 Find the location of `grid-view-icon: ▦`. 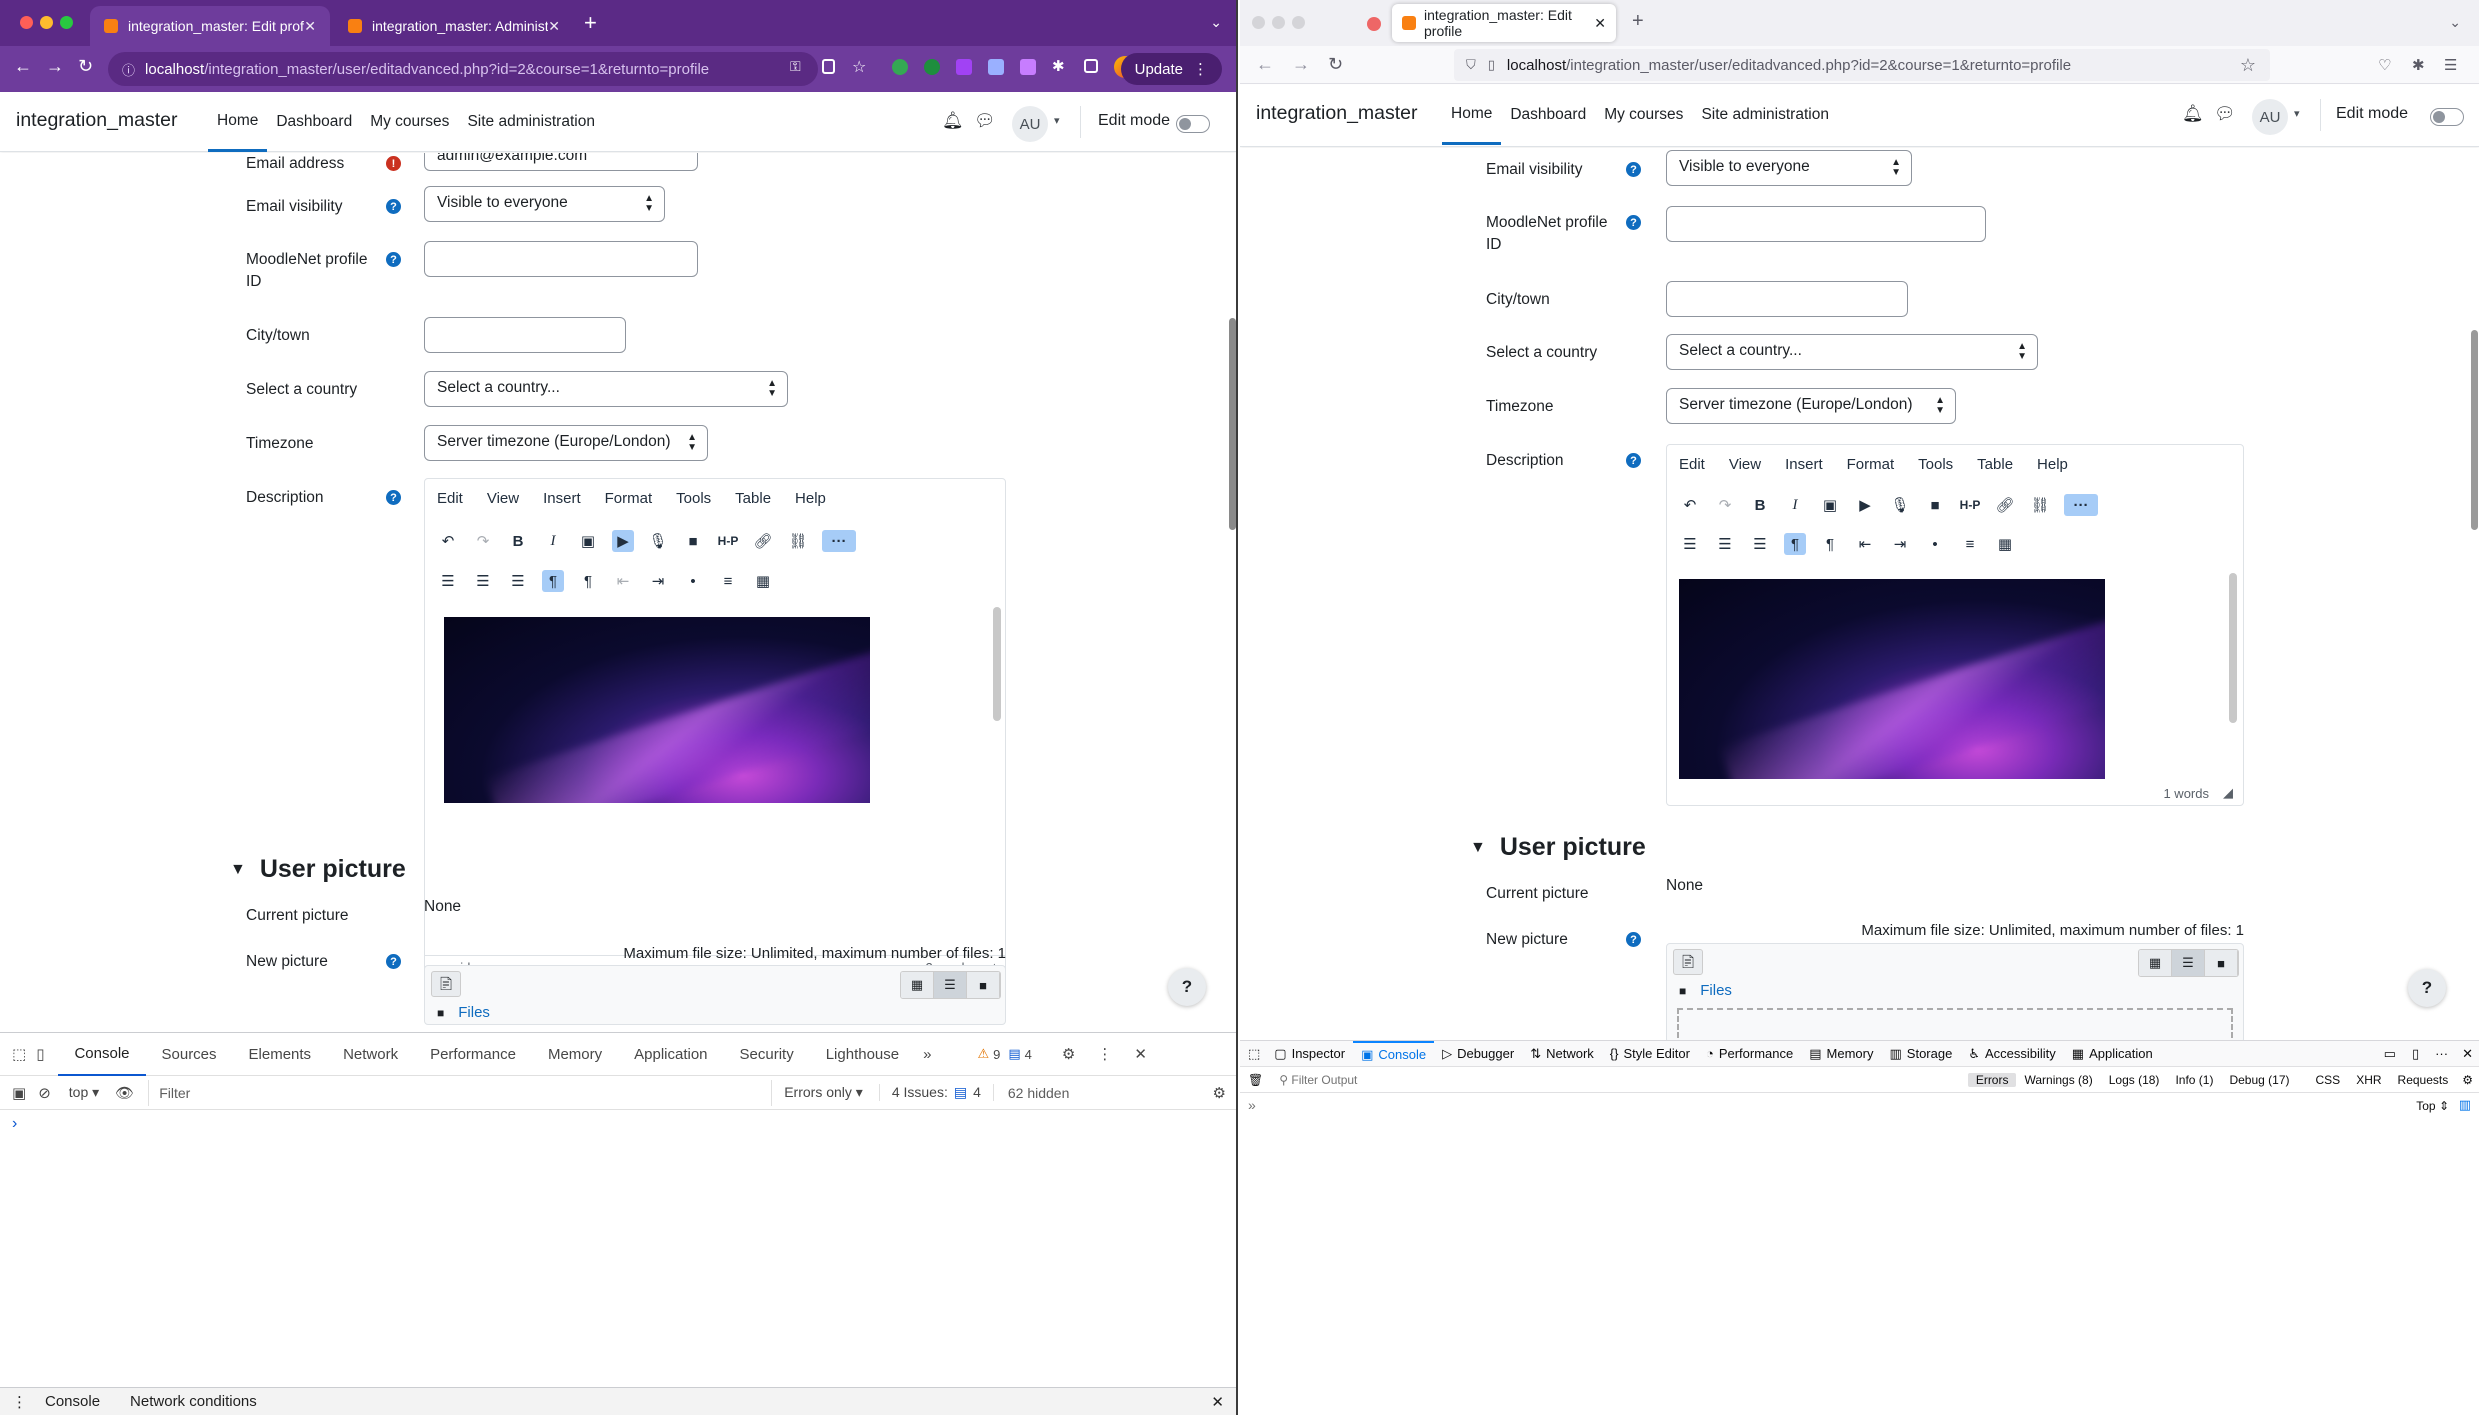

grid-view-icon: ▦ is located at coordinates (2155, 963).